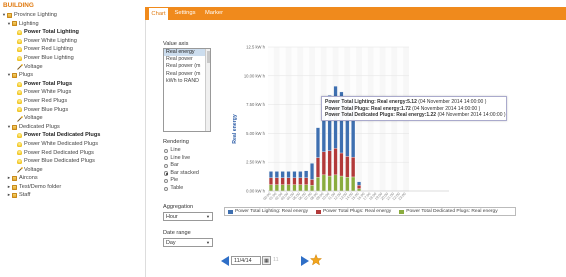  Describe the element at coordinates (71, 15) in the screenshot. I see `tree-node: ▼ Province Lighting` at that location.